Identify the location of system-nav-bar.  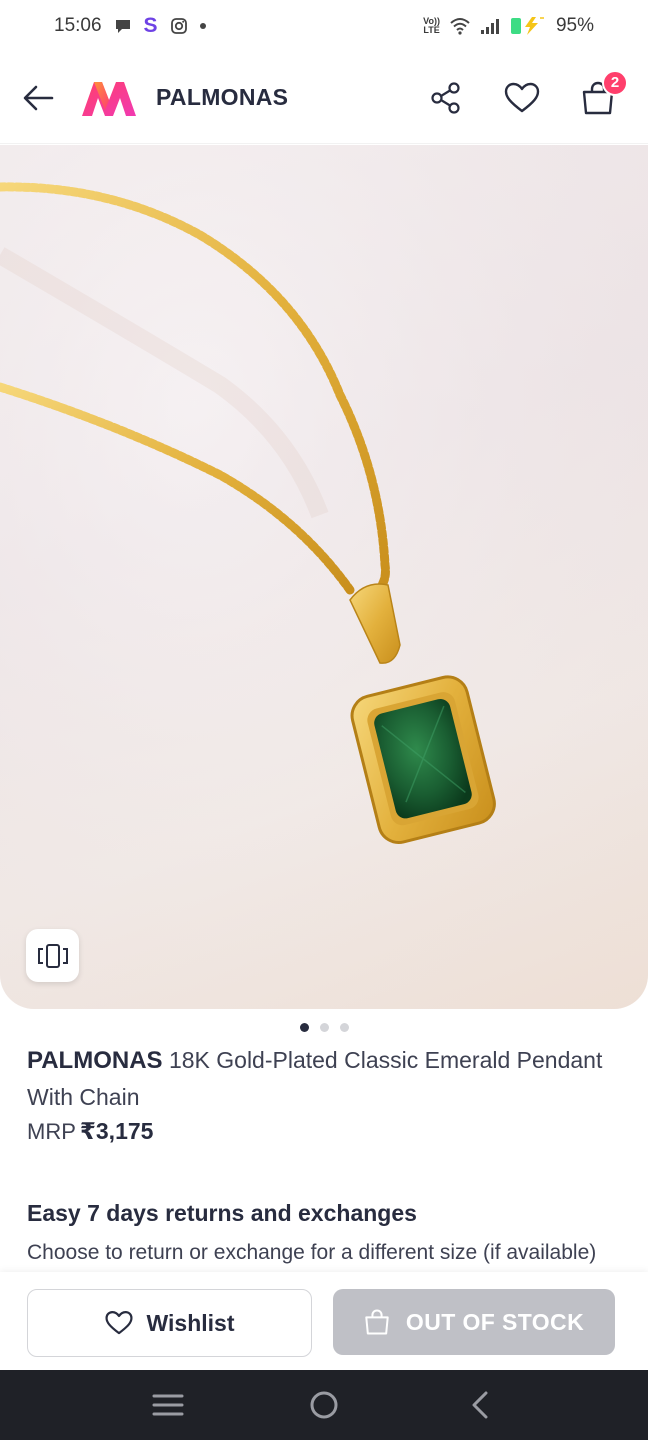
(324, 1405).